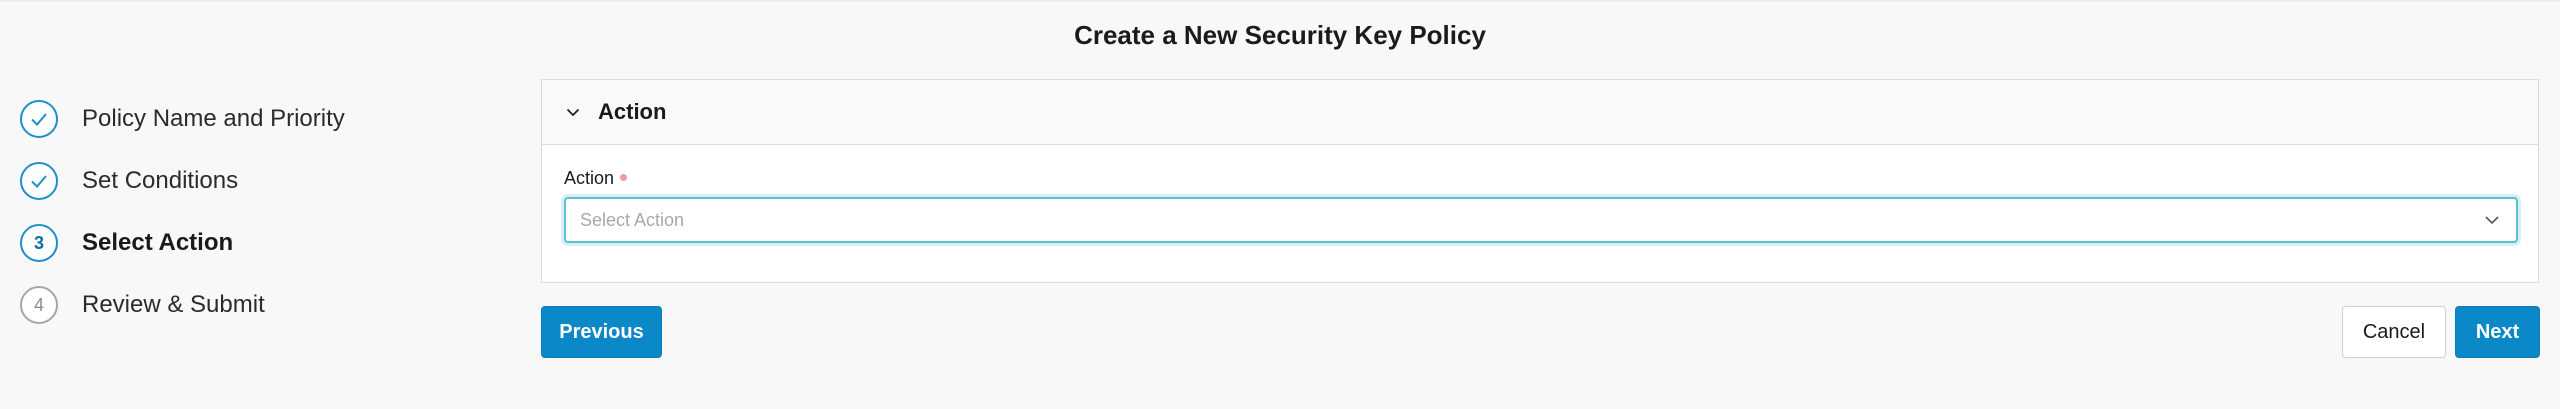 The image size is (2560, 409). What do you see at coordinates (39, 243) in the screenshot?
I see `step-number-marker: 3` at bounding box center [39, 243].